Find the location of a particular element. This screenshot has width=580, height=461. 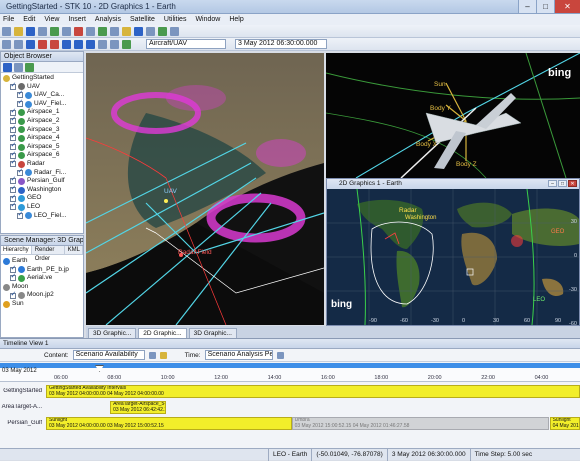

time-select: Scenario Analysis Perio is located at coordinates (238, 355).